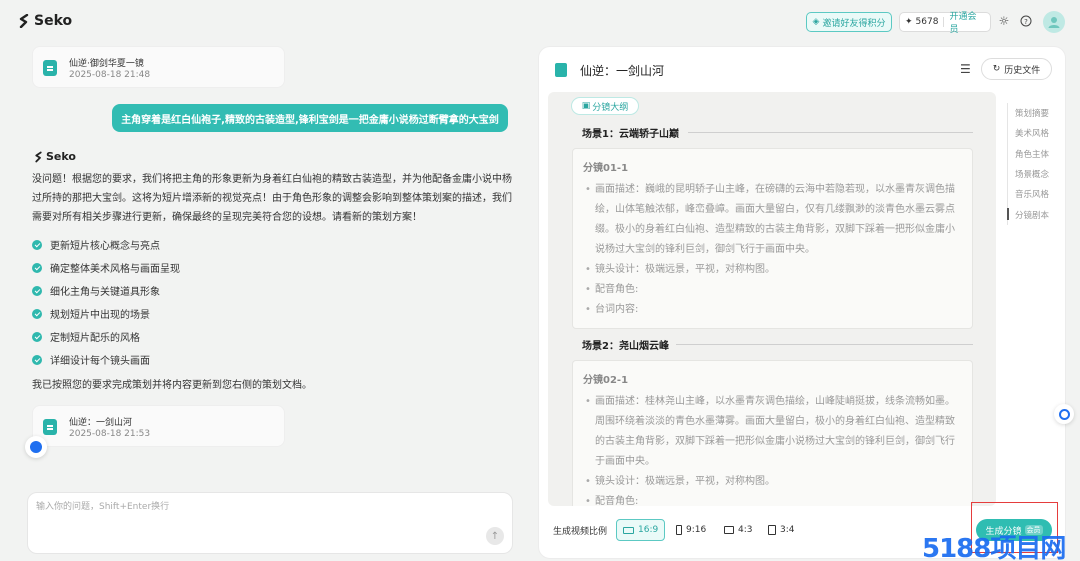 The image size is (1080, 561). Describe the element at coordinates (606, 380) in the screenshot. I see `shot-id: 分镜02-1` at that location.